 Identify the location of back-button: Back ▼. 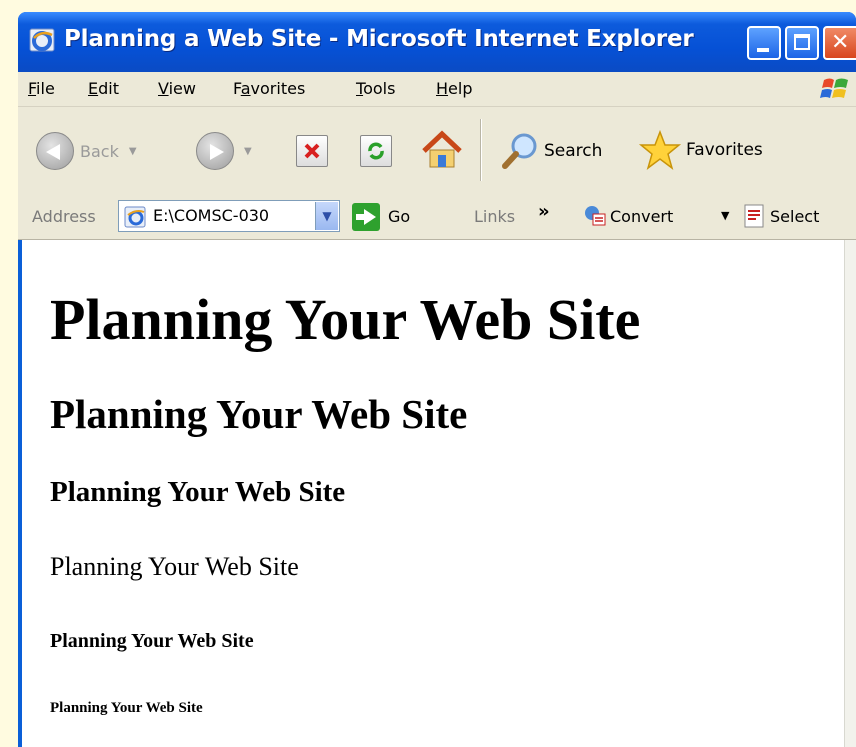
(86, 151).